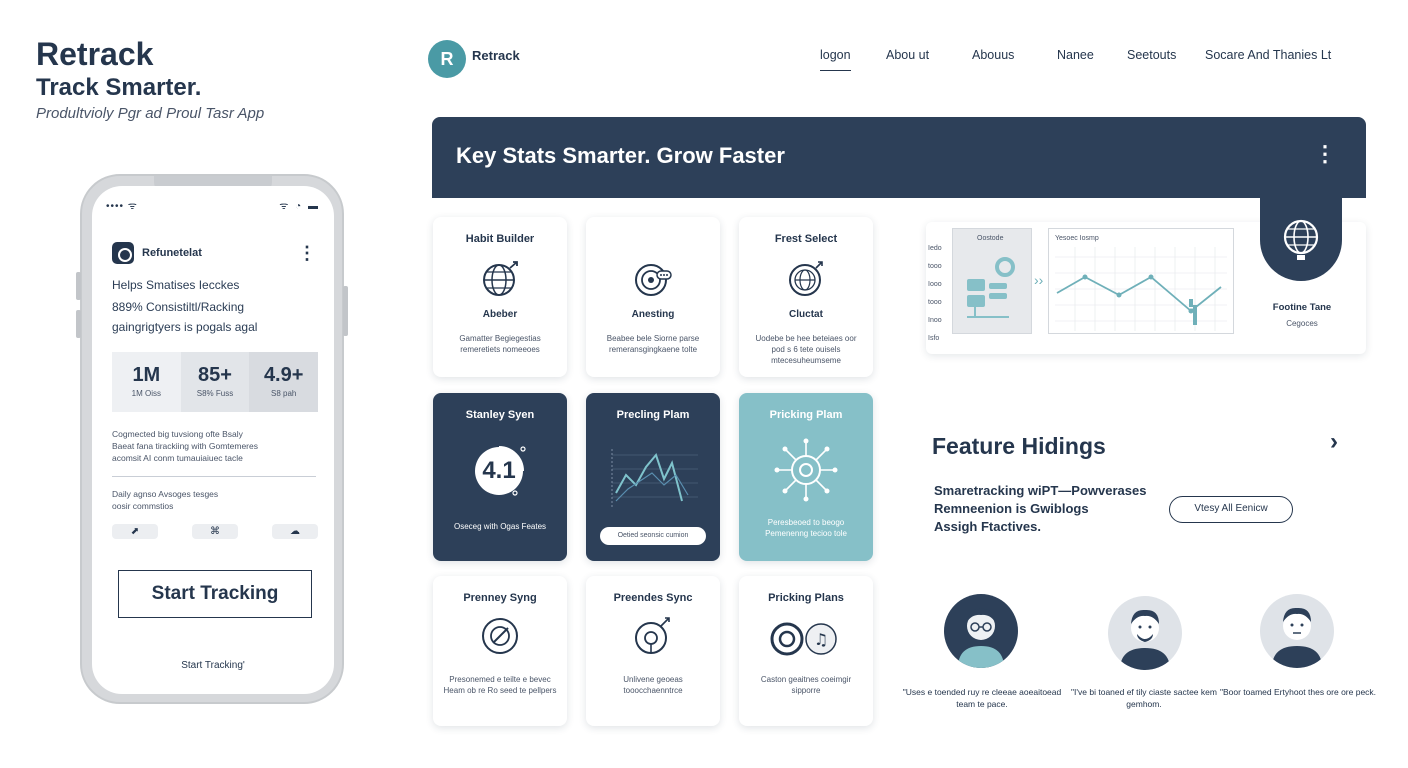 The image size is (1408, 768). Describe the element at coordinates (150, 113) in the screenshot. I see `brand-tagline: Produltvioly Pgr ad Proul Tasr App` at that location.